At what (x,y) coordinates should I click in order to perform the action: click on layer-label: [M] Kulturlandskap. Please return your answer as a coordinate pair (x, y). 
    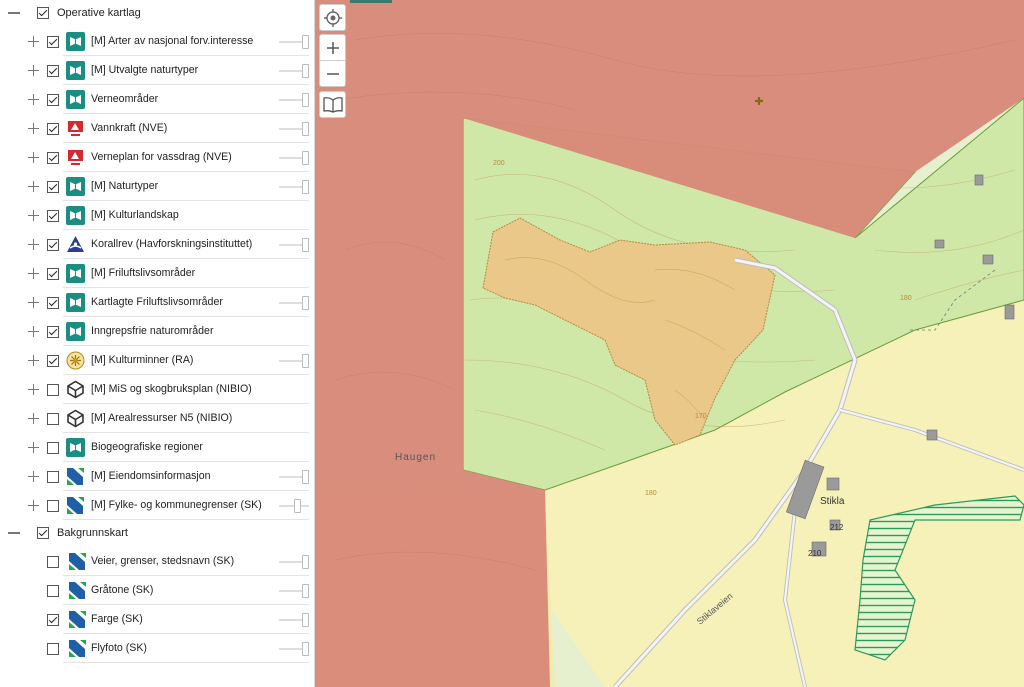
    Looking at the image, I should click on (135, 215).